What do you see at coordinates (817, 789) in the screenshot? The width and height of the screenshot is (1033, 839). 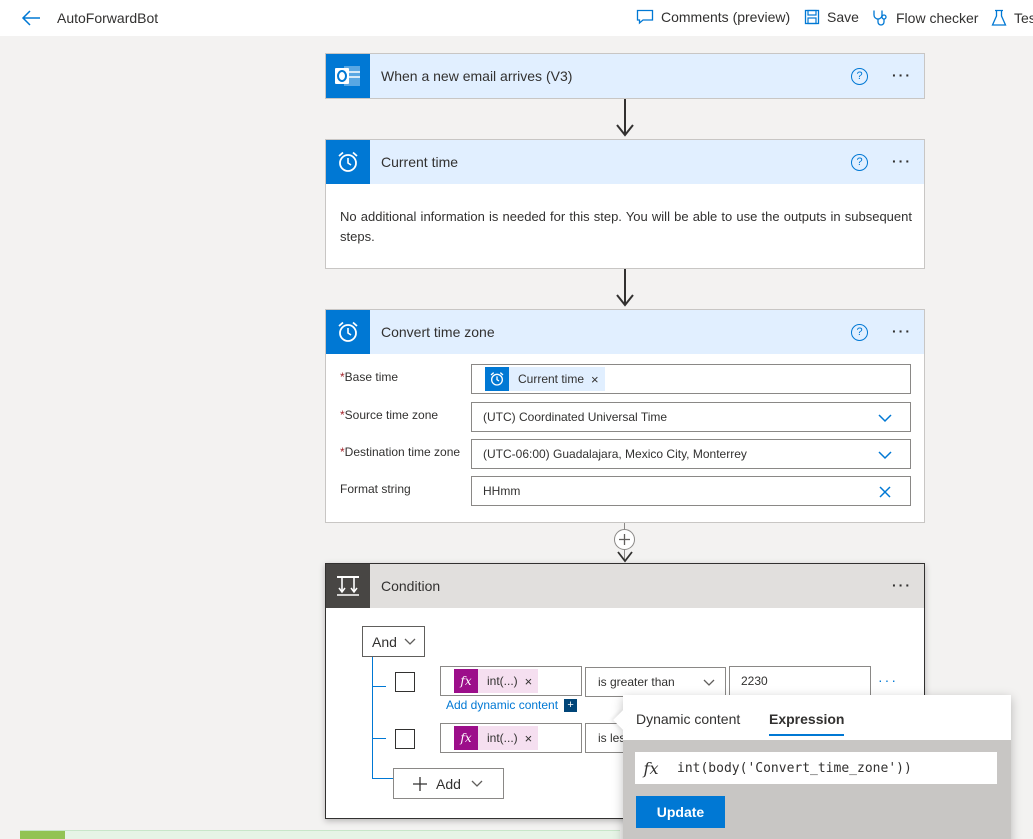 I see `expression-panel: fx int(body('Convert_time_zone')) Update` at bounding box center [817, 789].